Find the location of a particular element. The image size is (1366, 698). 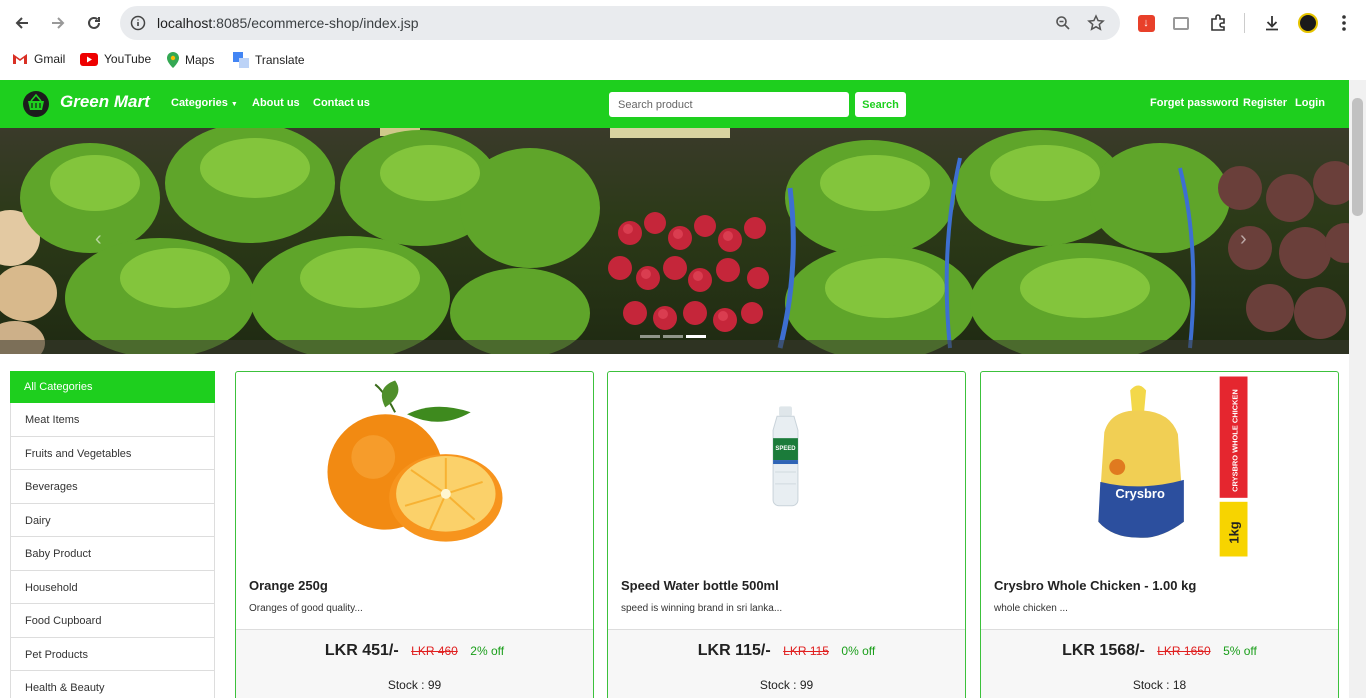

carousel-prev-icon: ‹ is located at coordinates (98, 239).